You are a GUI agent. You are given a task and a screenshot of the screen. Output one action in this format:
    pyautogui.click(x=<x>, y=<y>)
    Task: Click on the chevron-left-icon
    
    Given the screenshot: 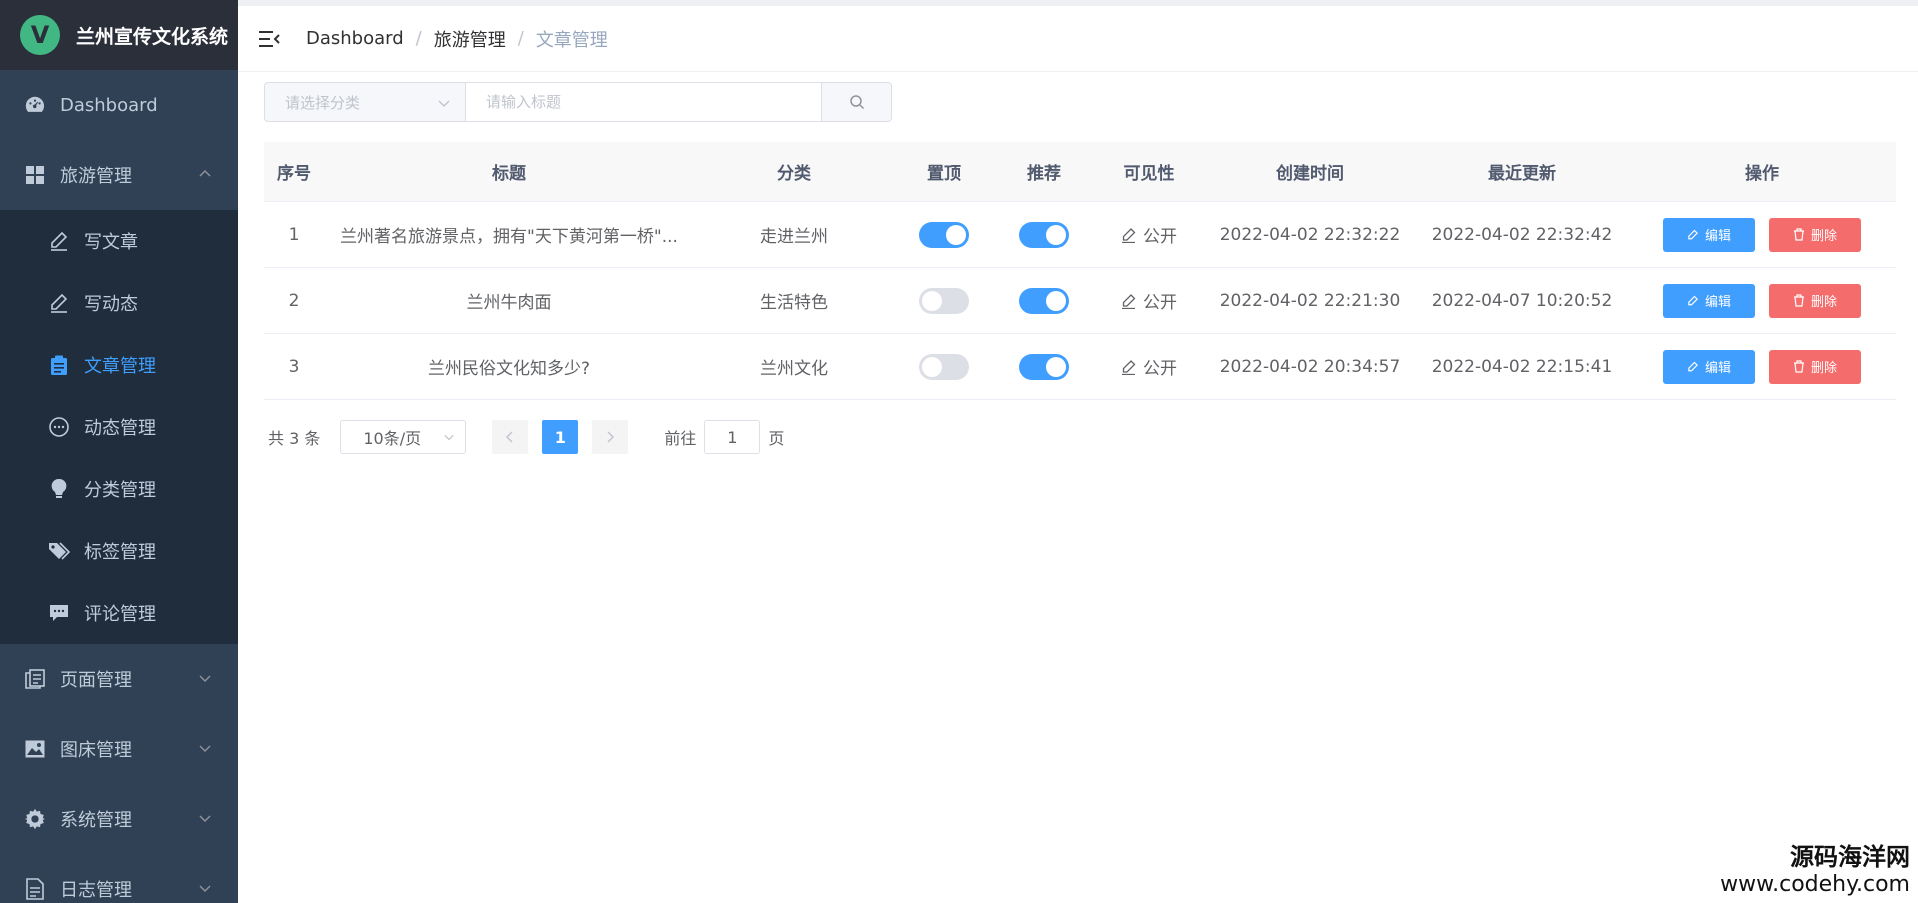 What is the action you would take?
    pyautogui.click(x=509, y=437)
    